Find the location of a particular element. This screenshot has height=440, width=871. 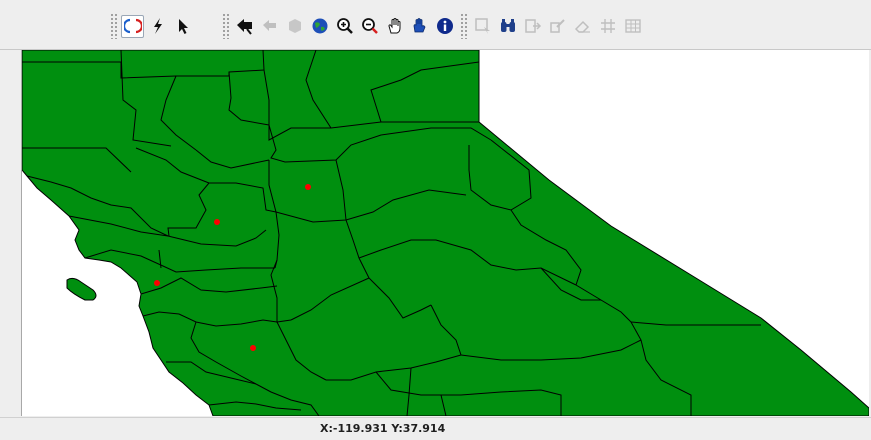

edit-layer-button is located at coordinates (557, 26).